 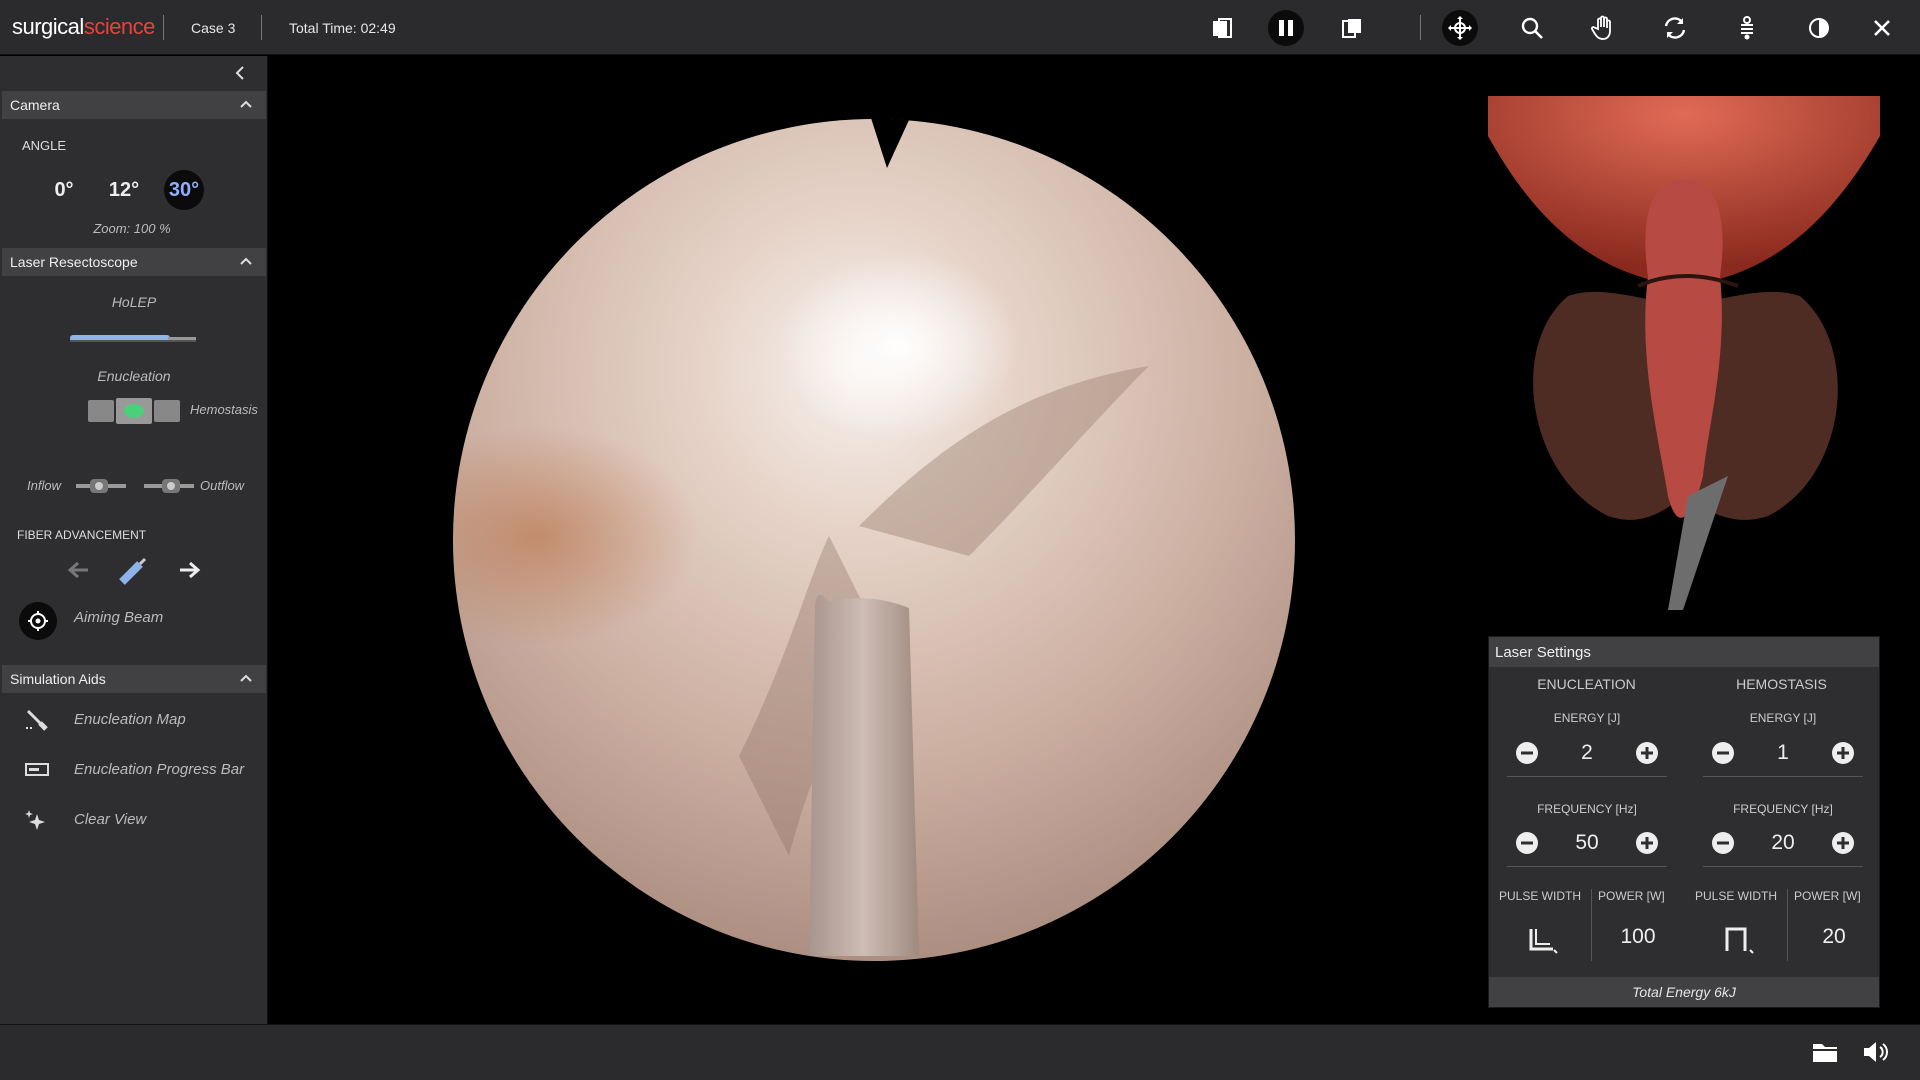 What do you see at coordinates (64, 190) in the screenshot?
I see `angle-0-button: 0°` at bounding box center [64, 190].